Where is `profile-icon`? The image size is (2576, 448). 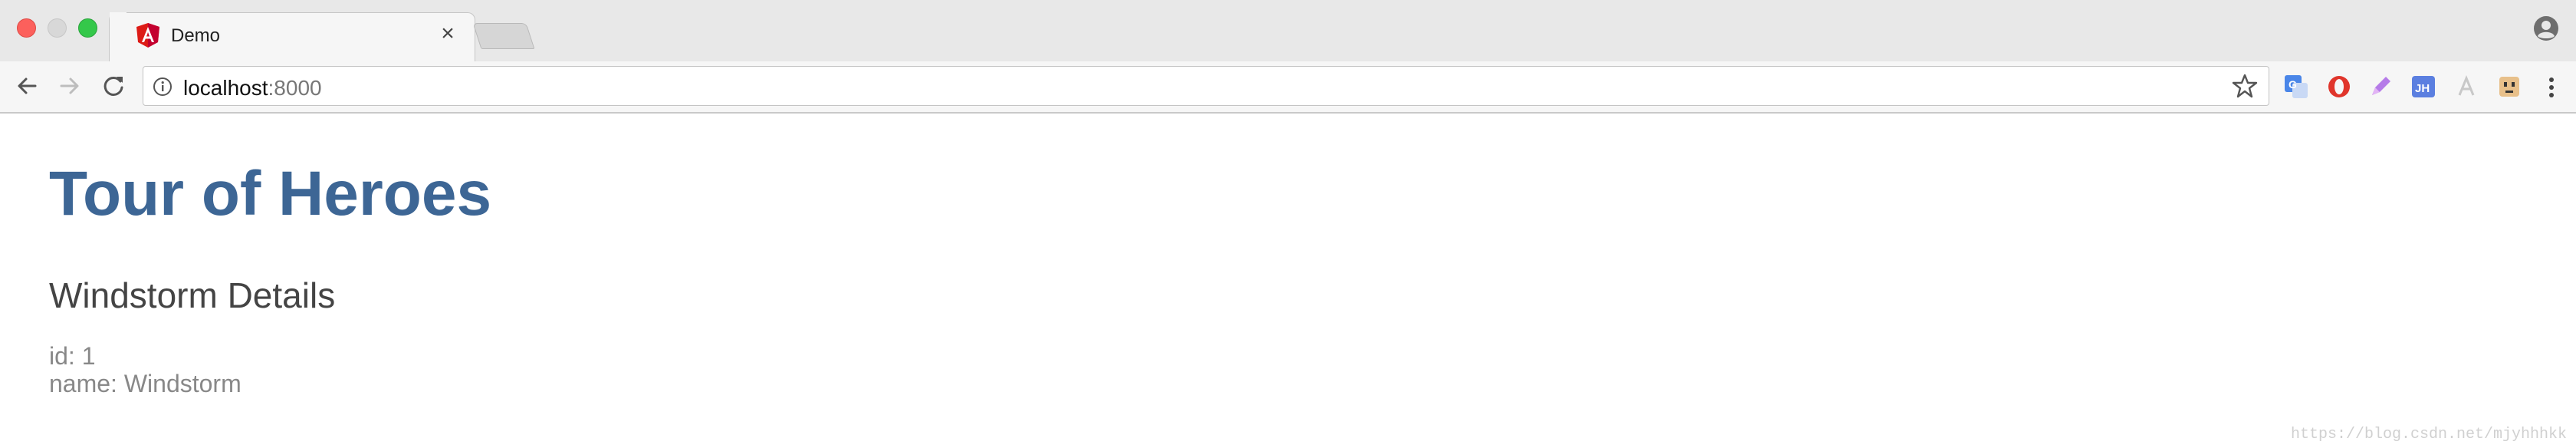
profile-icon is located at coordinates (2546, 28).